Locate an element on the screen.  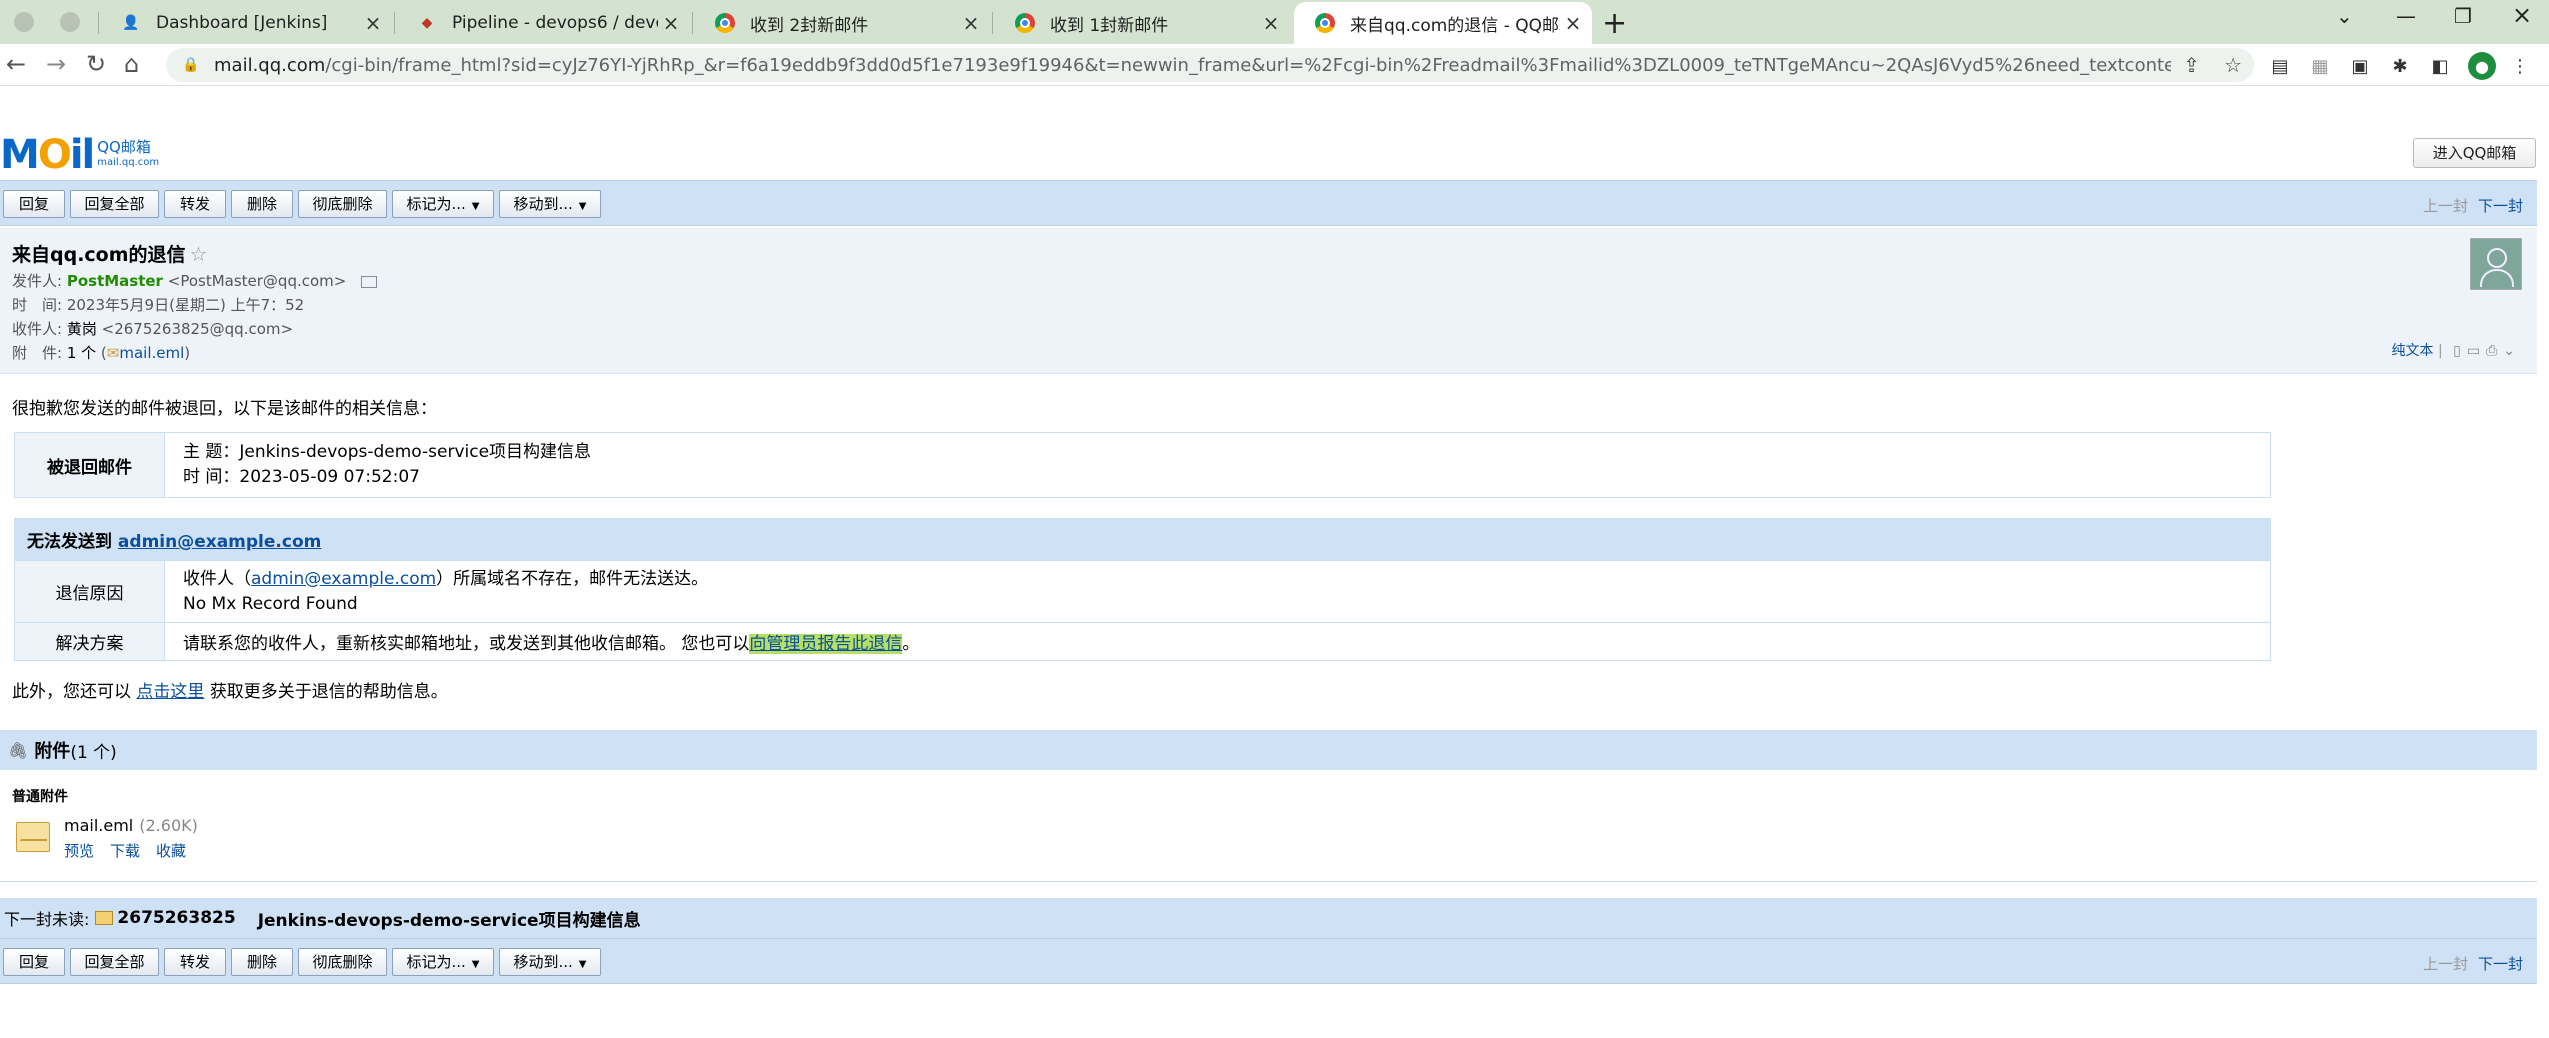
tab-title: 来自qq.com的退信 - QQ邮箱 is located at coordinates (1455, 25).